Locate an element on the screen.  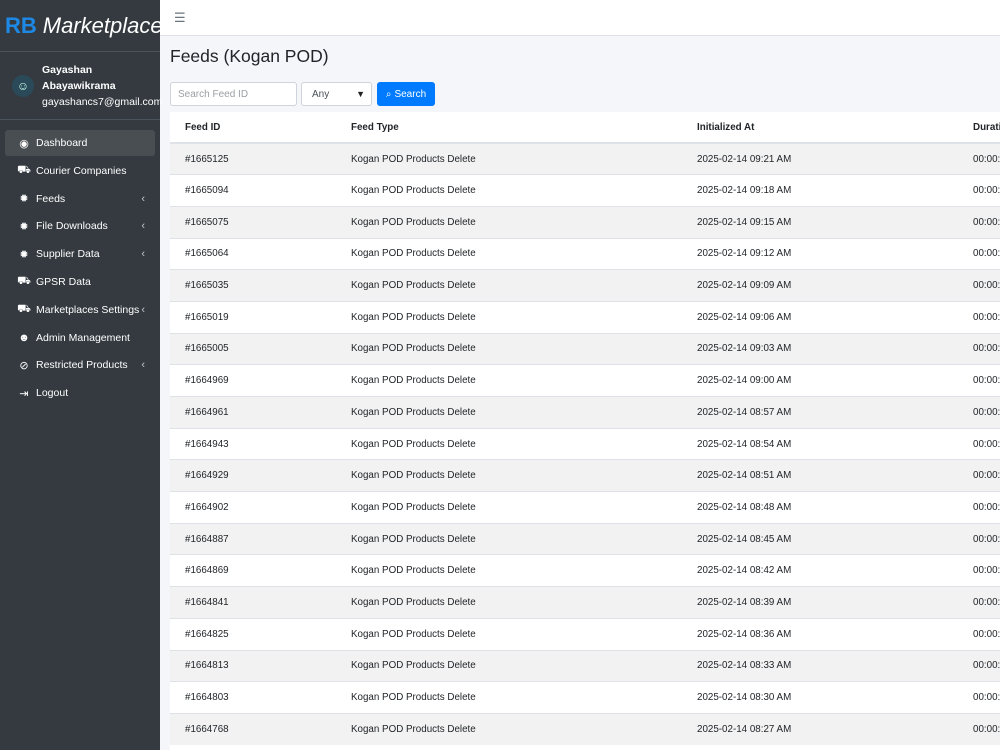
cell-initialized-at: 2025-02-14 08:48 AM is located at coordinates (820, 507).